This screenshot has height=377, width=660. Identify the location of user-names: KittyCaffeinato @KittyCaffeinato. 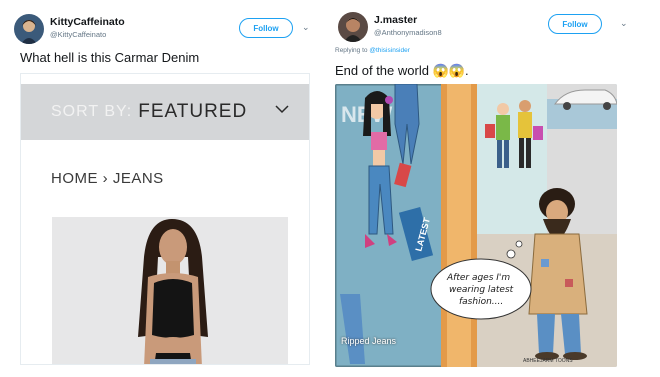
(87, 27).